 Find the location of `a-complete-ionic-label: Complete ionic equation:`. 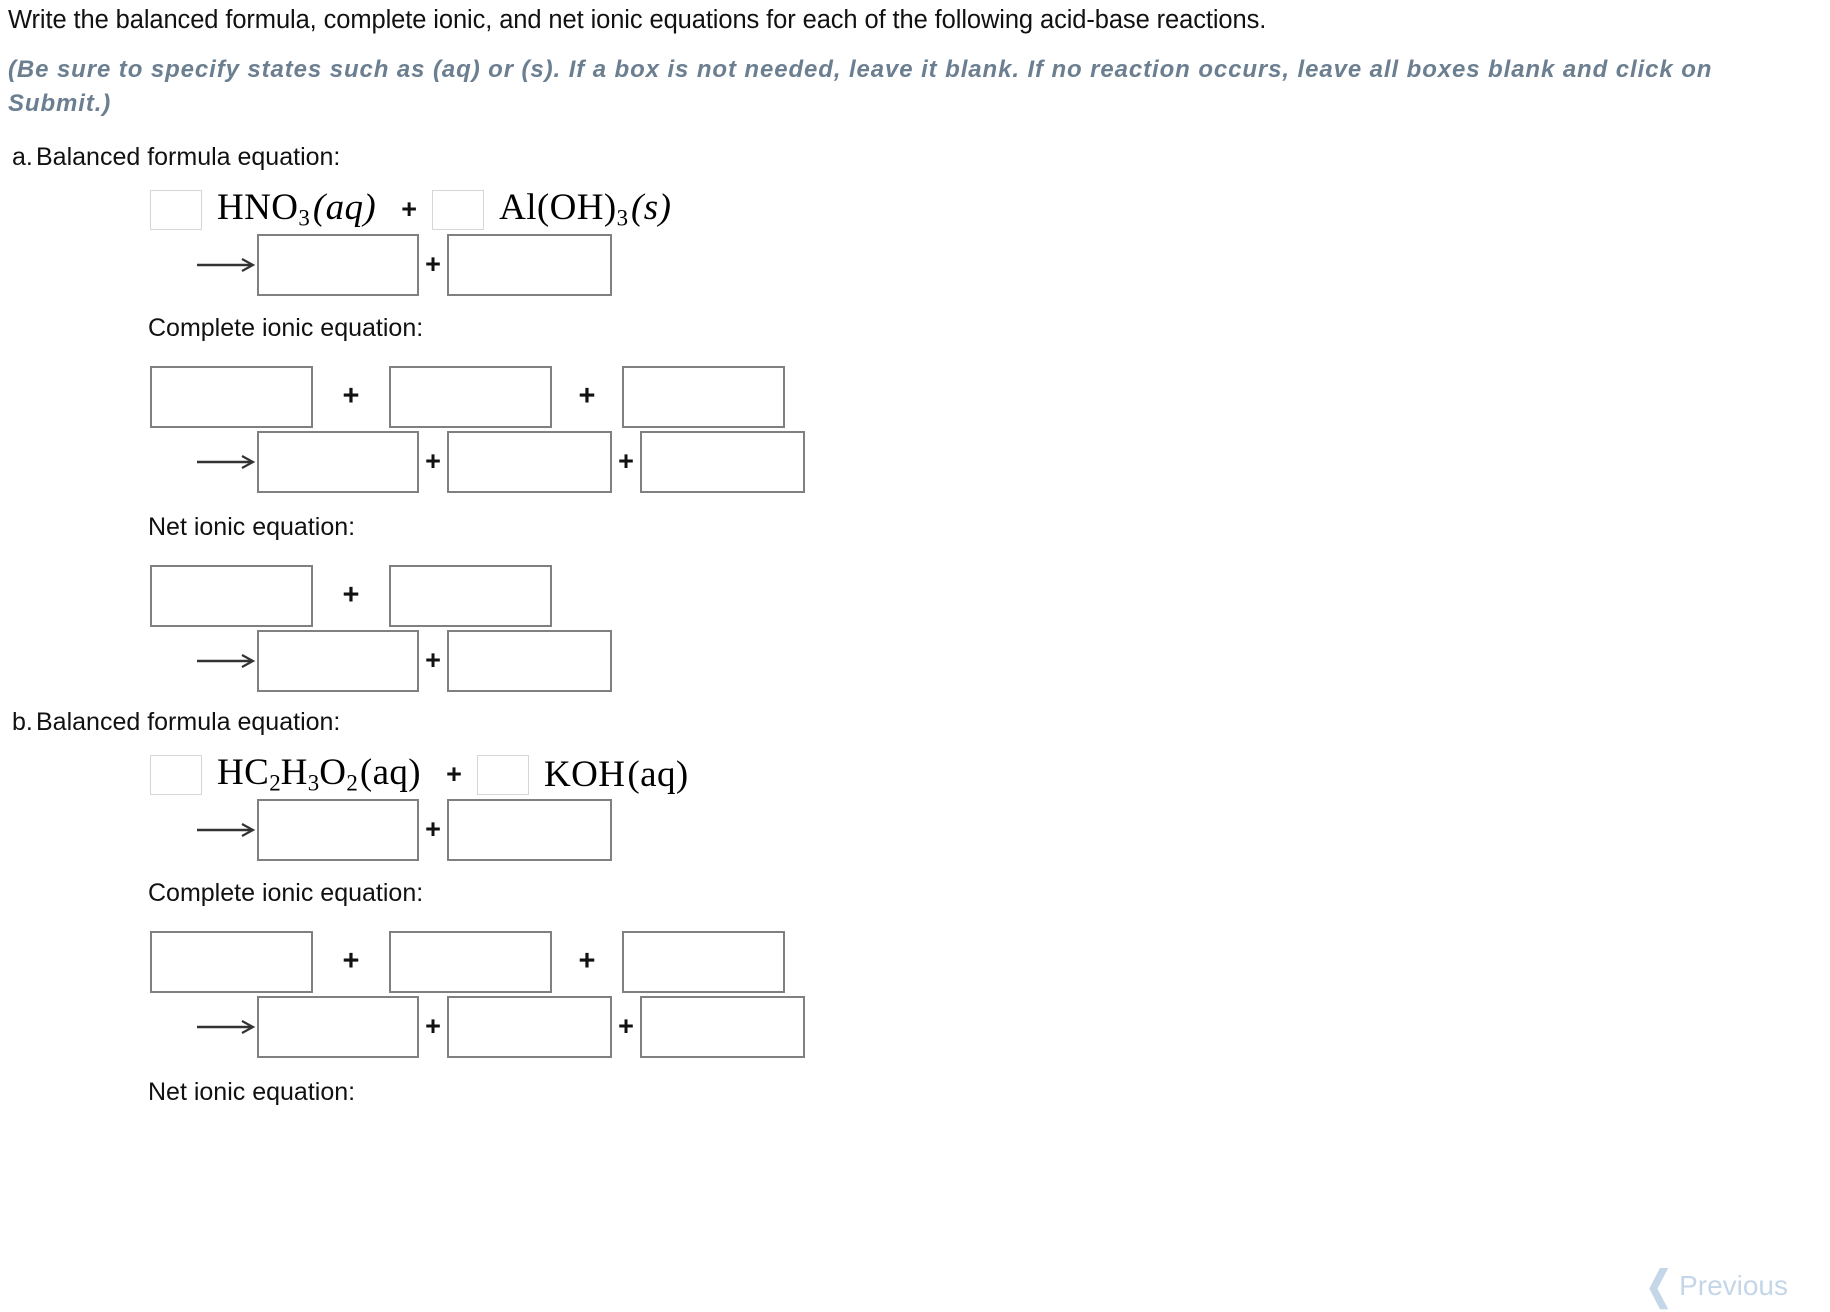

a-complete-ionic-label: Complete ionic equation: is located at coordinates (286, 327).